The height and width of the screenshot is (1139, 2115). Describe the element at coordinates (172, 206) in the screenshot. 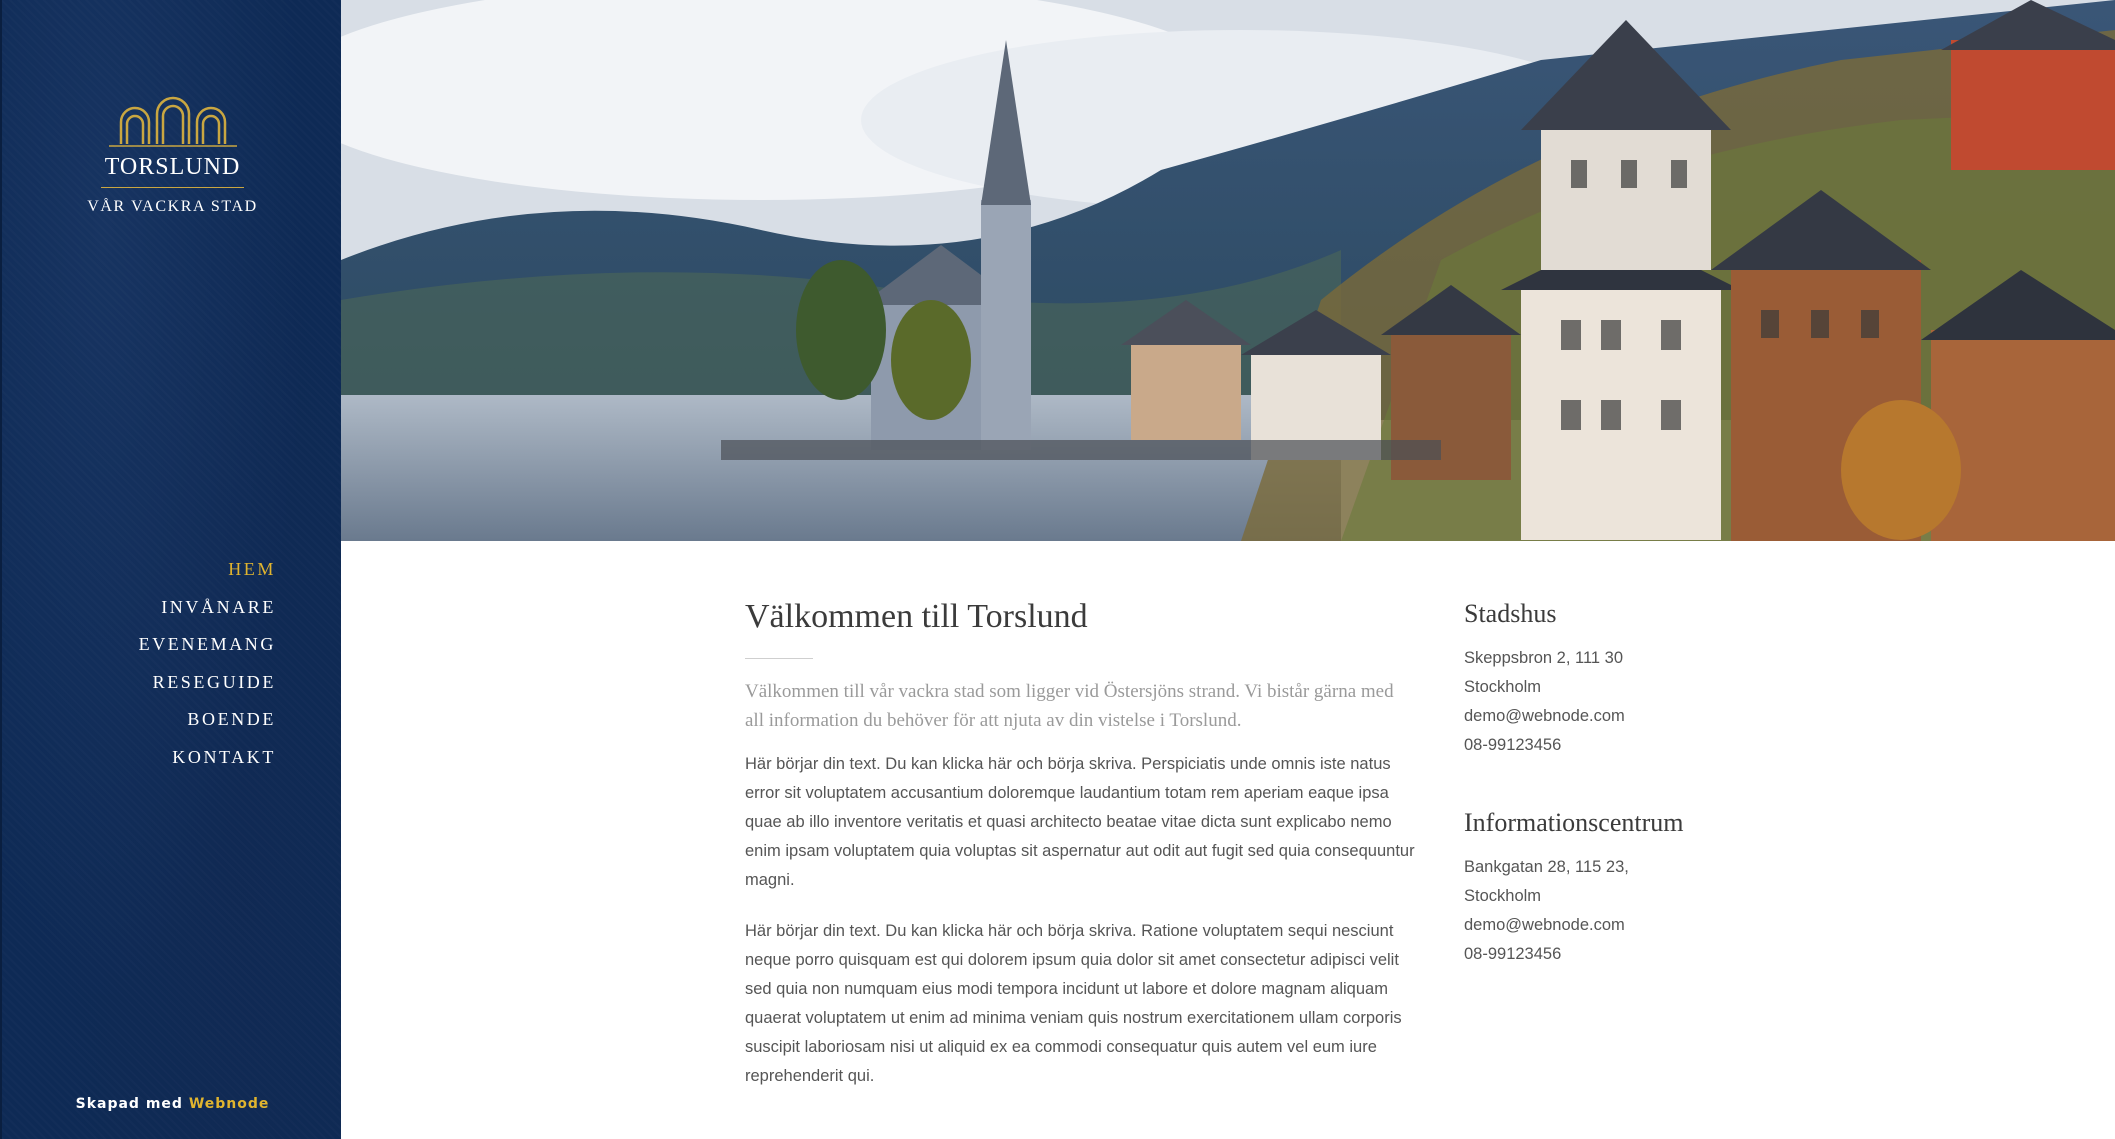

I see `site-tagline: VÅR VACKRA STAD` at that location.